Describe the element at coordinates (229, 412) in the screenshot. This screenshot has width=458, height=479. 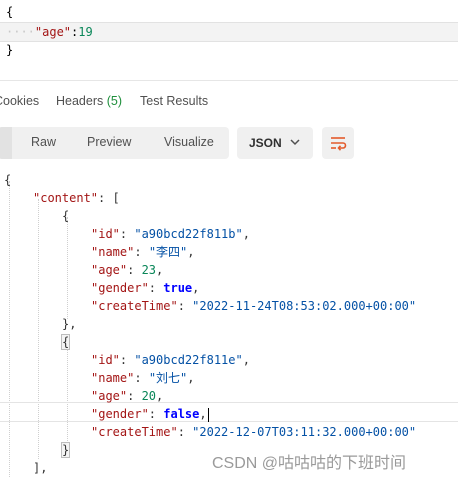
I see `current-line-highlight` at that location.